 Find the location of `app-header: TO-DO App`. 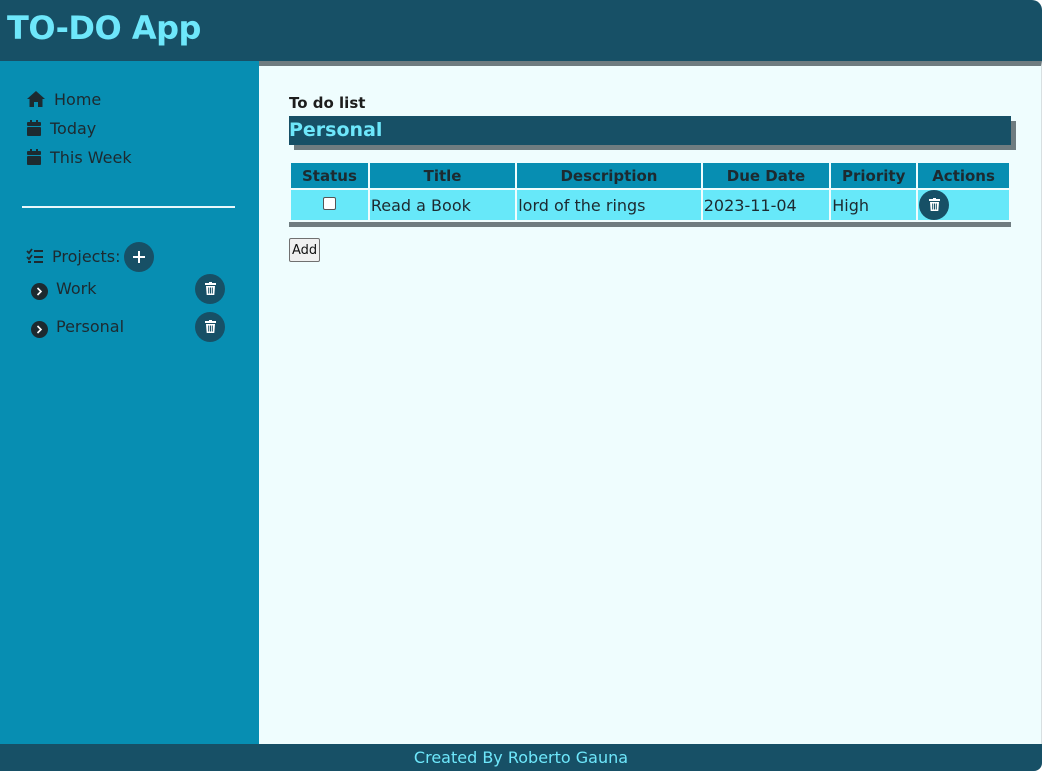

app-header: TO-DO App is located at coordinates (521, 30).